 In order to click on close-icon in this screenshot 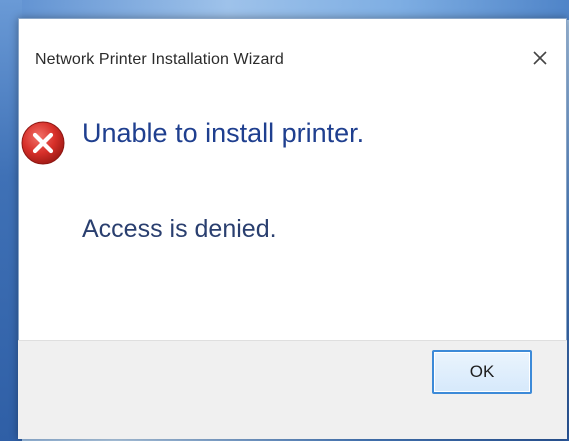, I will do `click(540, 58)`.